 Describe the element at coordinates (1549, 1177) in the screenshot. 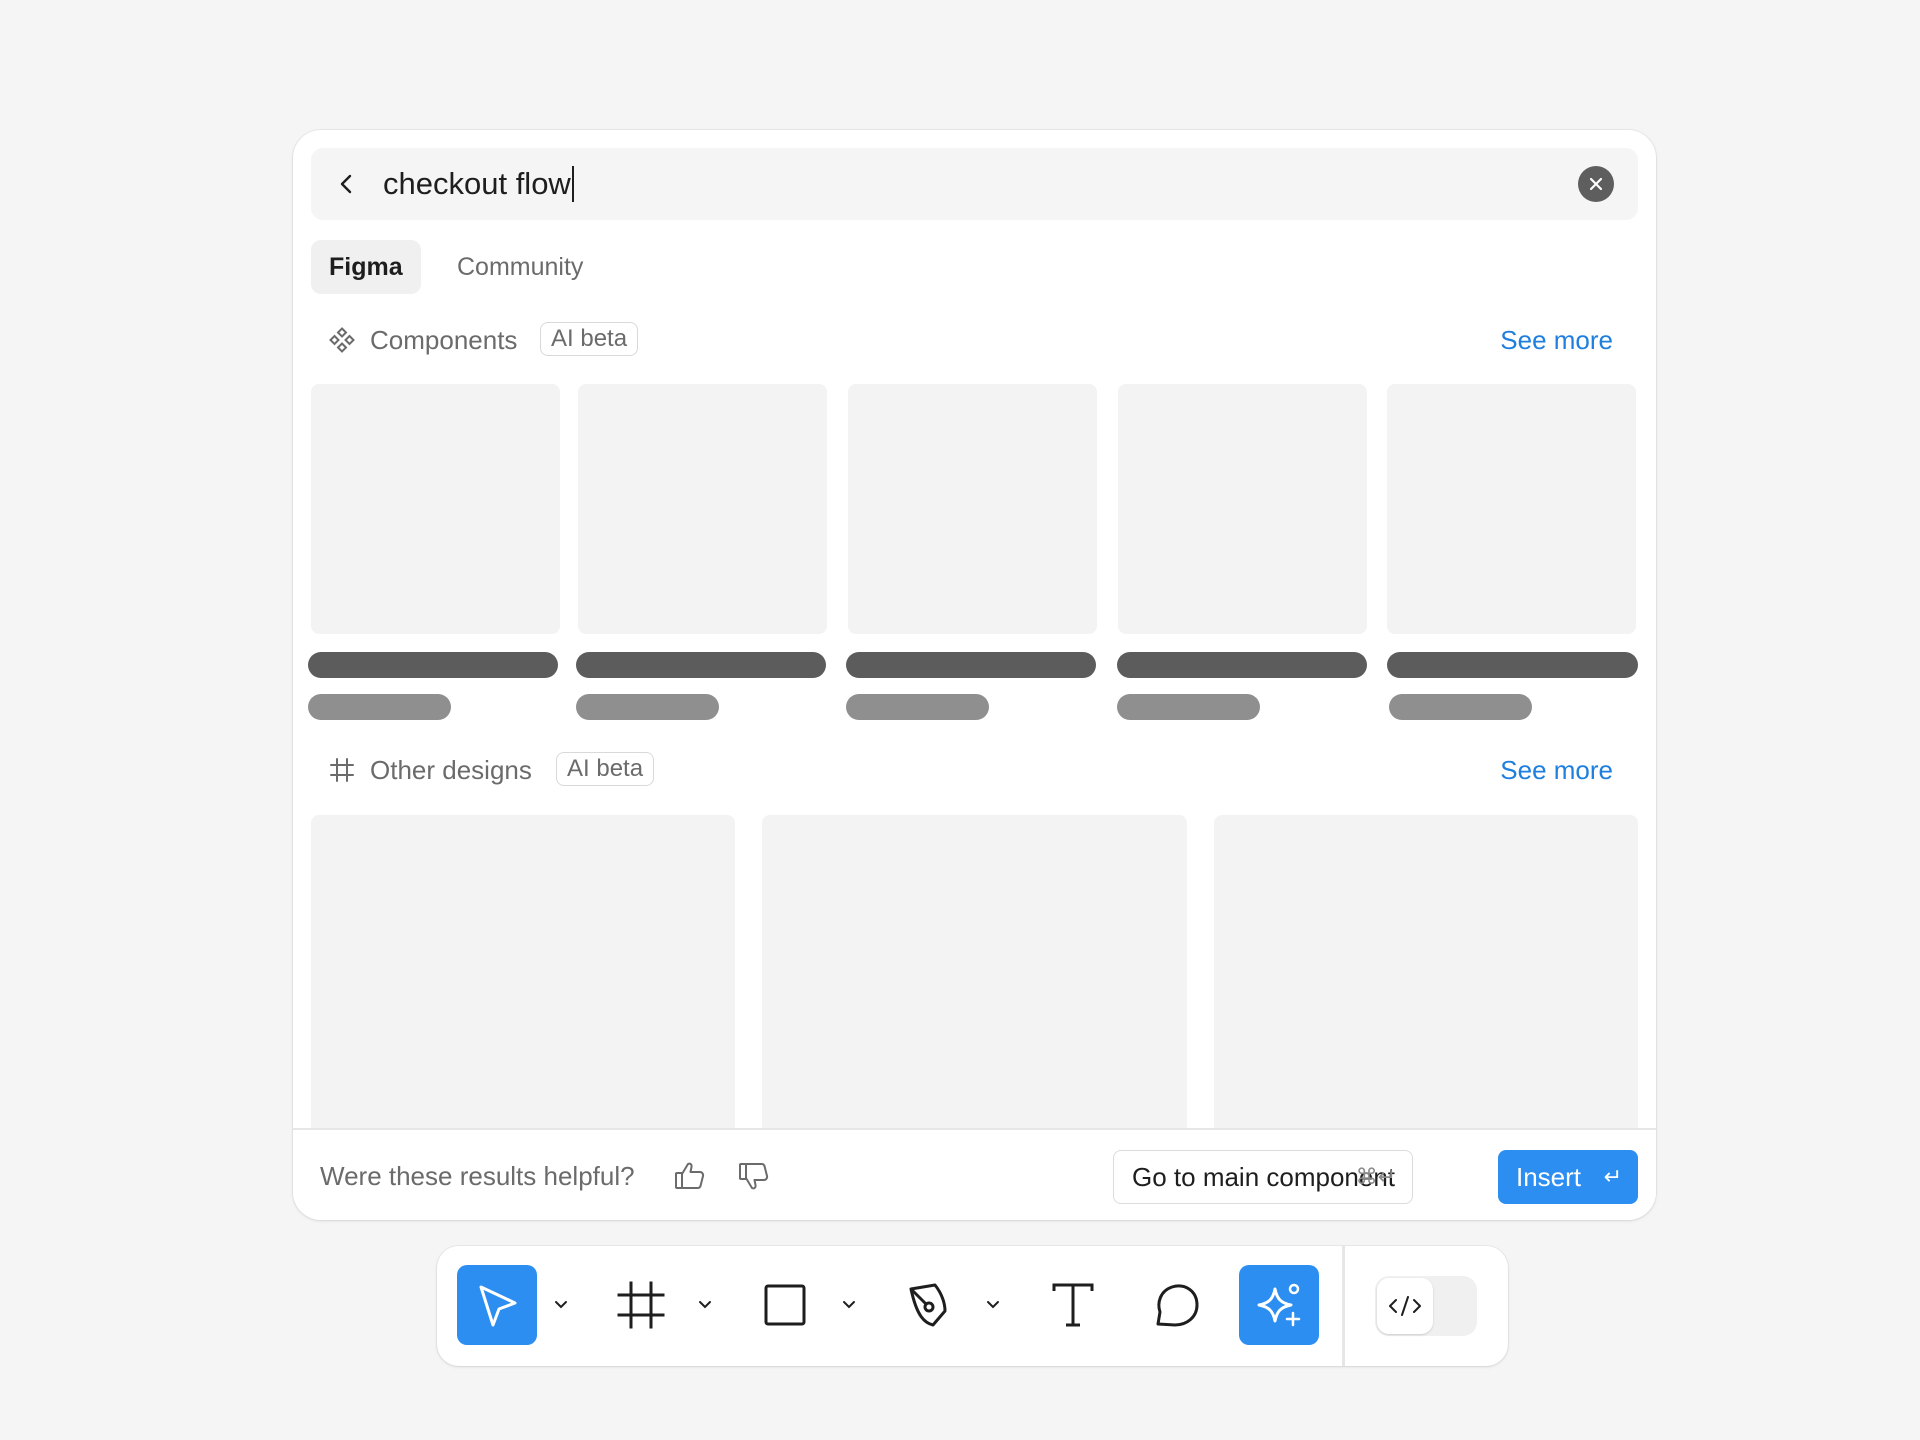

I see `insert-label: Insert` at that location.